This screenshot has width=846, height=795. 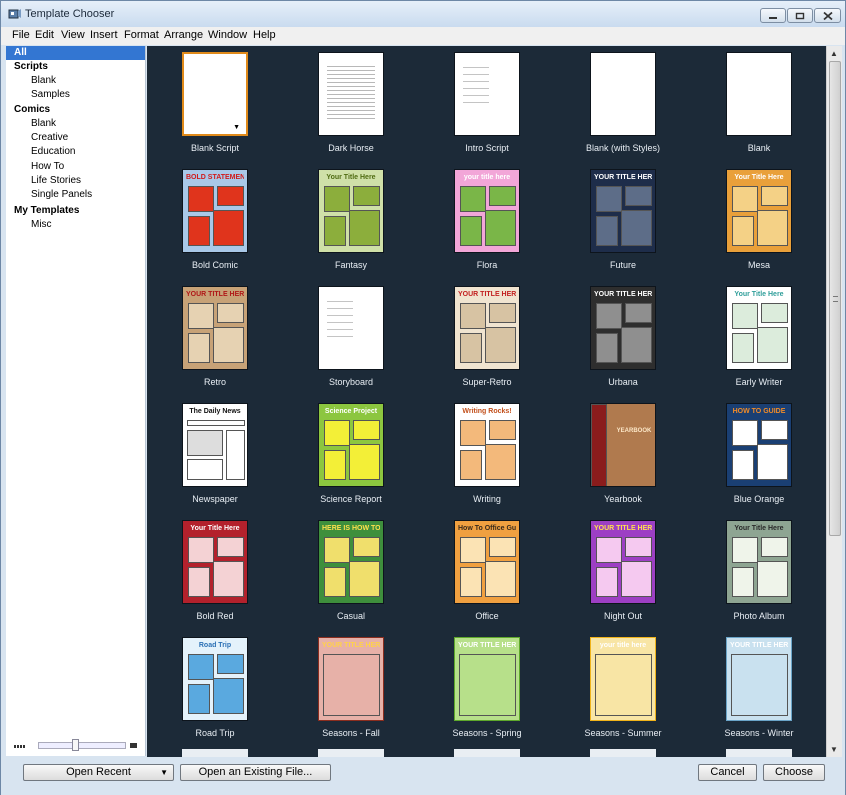 I want to click on template-tile: YOUR TITLE HERE Urbana, so click(x=623, y=336).